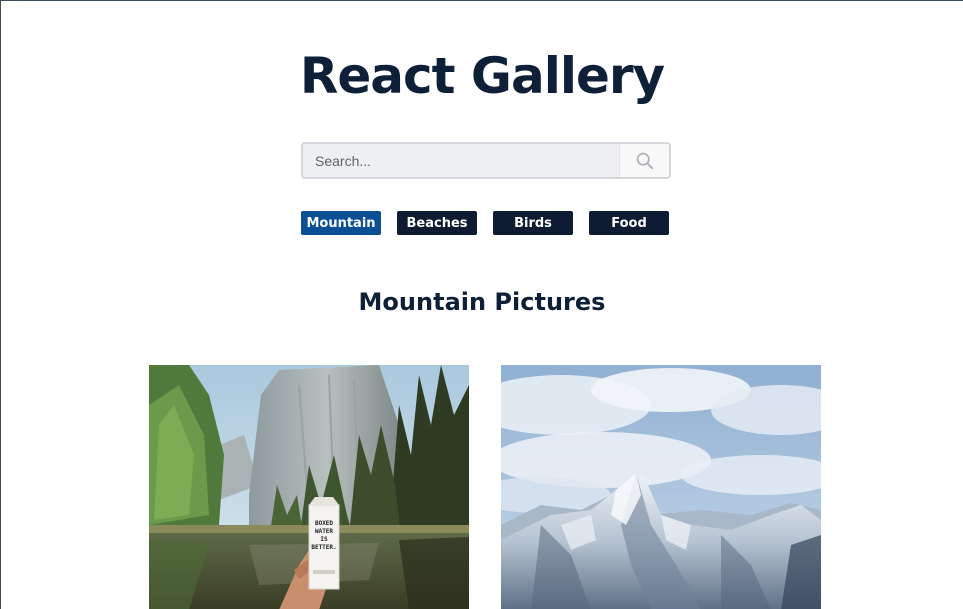 The image size is (963, 609). I want to click on gallery-photo-snowy-peak, so click(661, 487).